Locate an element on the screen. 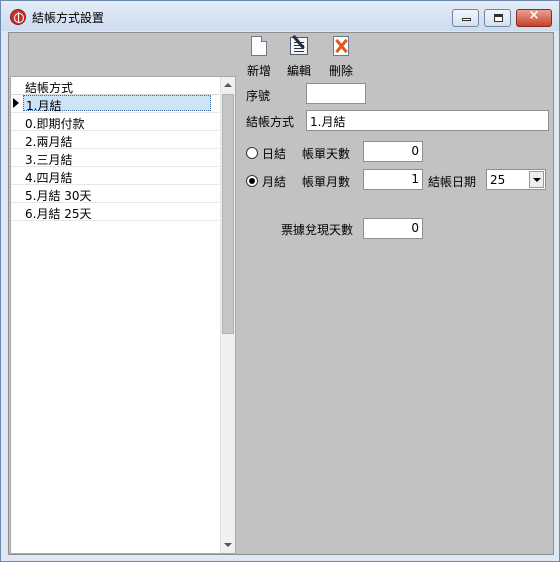  seq-label: 序號 is located at coordinates (258, 96).